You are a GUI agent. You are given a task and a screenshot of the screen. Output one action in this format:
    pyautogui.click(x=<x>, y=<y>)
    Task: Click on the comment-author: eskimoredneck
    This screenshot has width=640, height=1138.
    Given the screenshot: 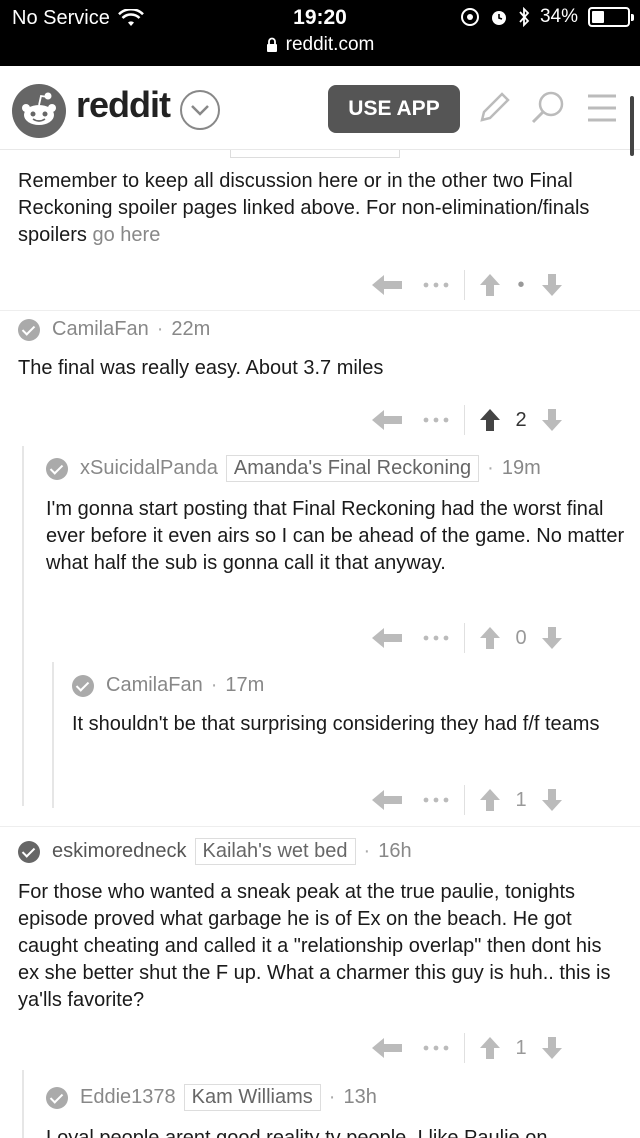 What is the action you would take?
    pyautogui.click(x=119, y=851)
    